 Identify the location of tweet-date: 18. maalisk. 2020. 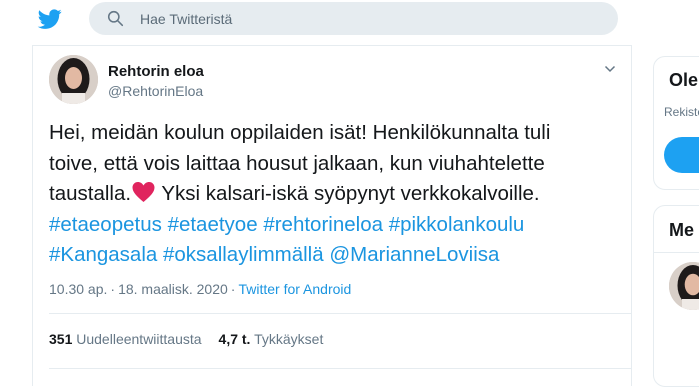
(173, 289).